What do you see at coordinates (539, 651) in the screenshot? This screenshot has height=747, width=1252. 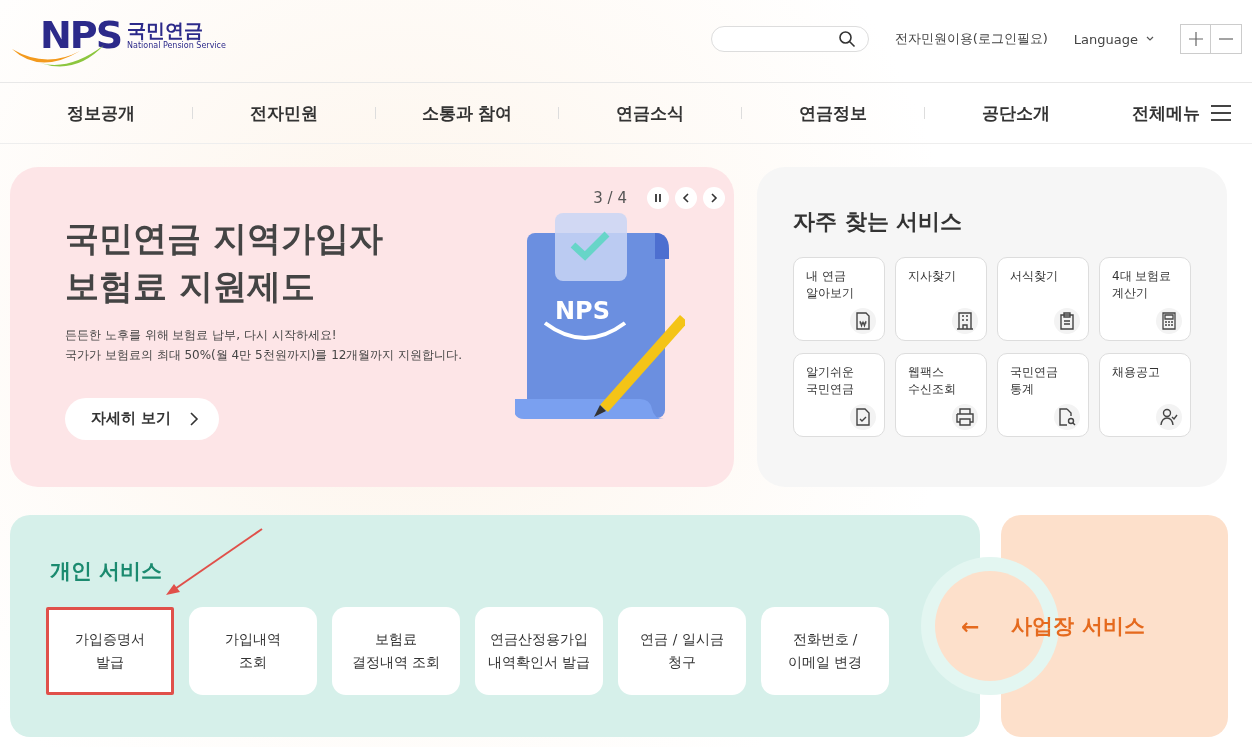 I see `service-button: 연금산정용가입 내역확인서 발급` at bounding box center [539, 651].